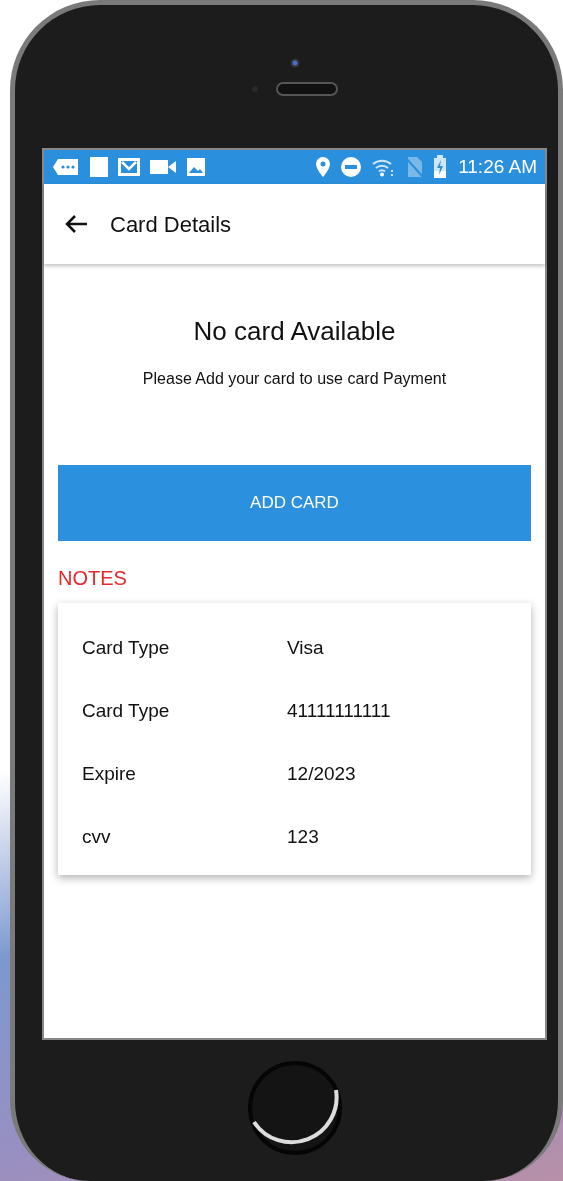  What do you see at coordinates (323, 167) in the screenshot?
I see `location-pin-icon` at bounding box center [323, 167].